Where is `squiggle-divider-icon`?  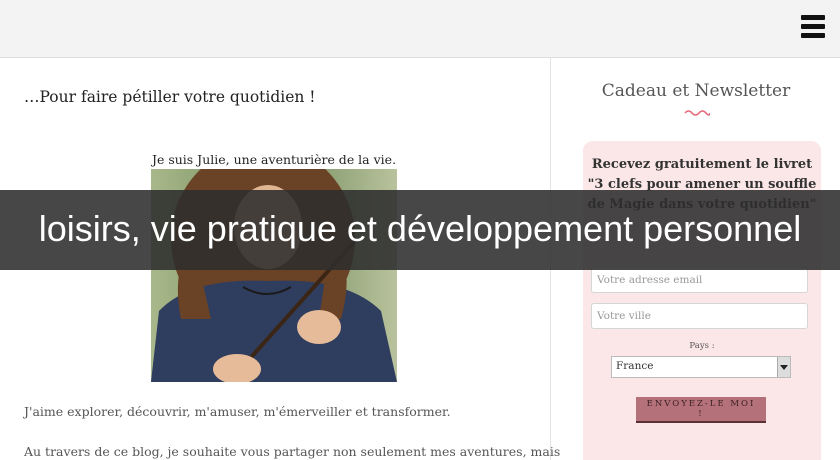 squiggle-divider-icon is located at coordinates (697, 113).